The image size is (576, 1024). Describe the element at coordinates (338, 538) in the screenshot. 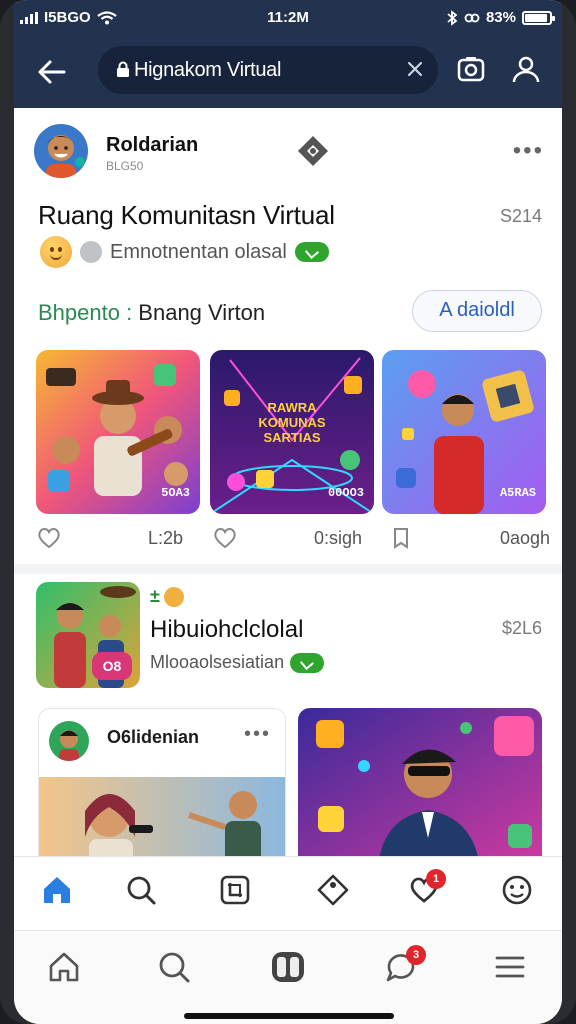

I see `stat-value: 0:sigh` at that location.